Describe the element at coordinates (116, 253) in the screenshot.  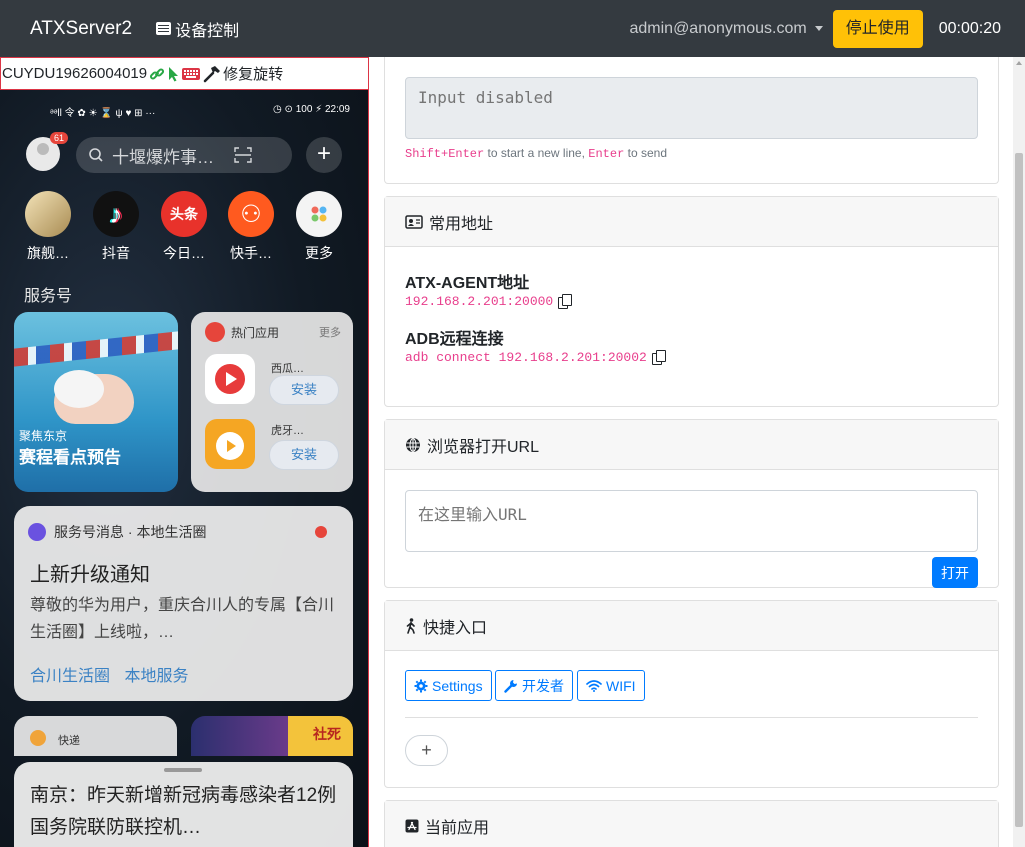
I see `app-label: 抖音` at that location.